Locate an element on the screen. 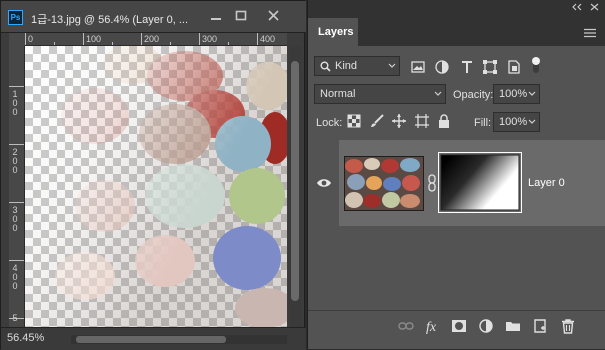 The width and height of the screenshot is (605, 350). ruler-label: 1 0 0 is located at coordinates (15, 103).